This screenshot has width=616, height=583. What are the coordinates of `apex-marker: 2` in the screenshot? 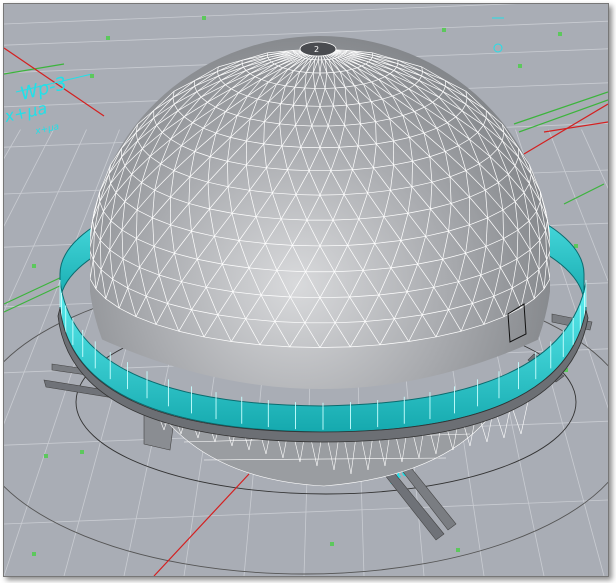 It's located at (316, 49).